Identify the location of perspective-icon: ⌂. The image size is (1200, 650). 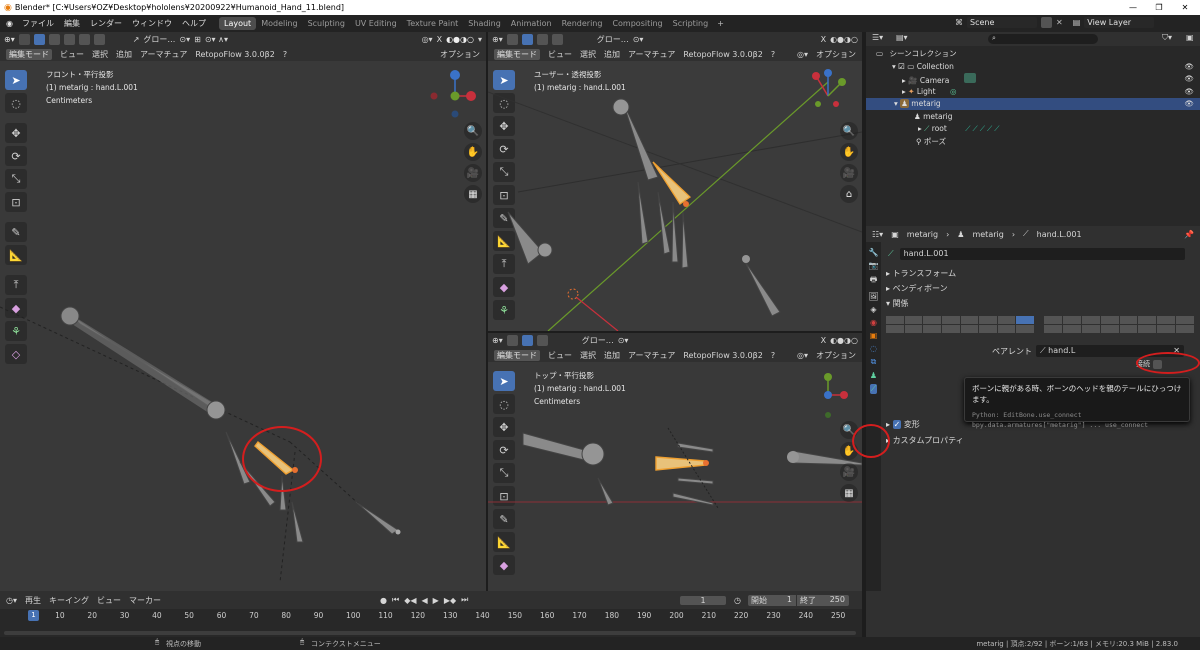
(849, 194).